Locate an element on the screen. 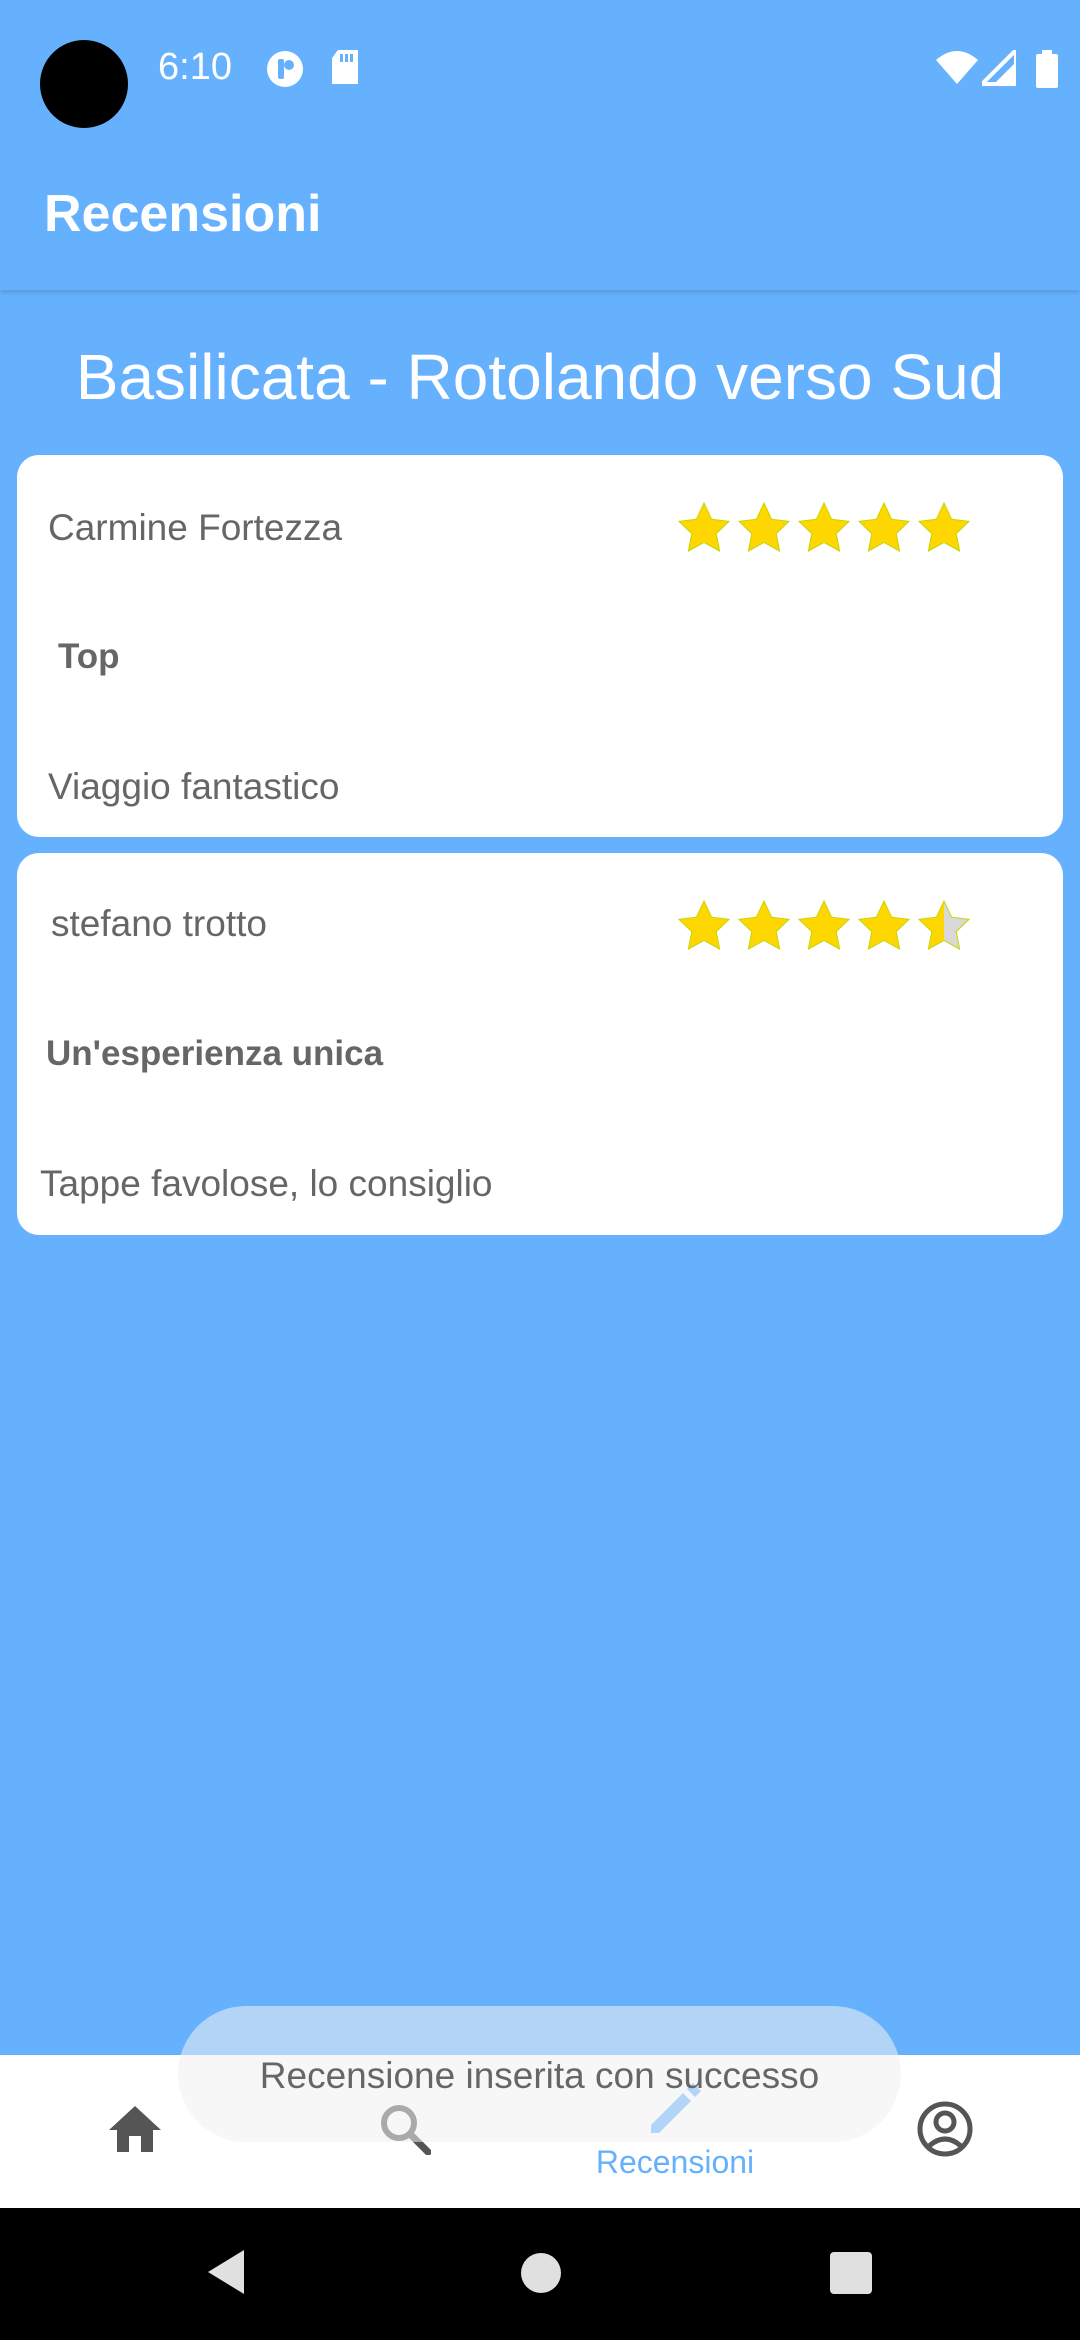 This screenshot has width=1080, height=2340. sd-card-icon is located at coordinates (345, 70).